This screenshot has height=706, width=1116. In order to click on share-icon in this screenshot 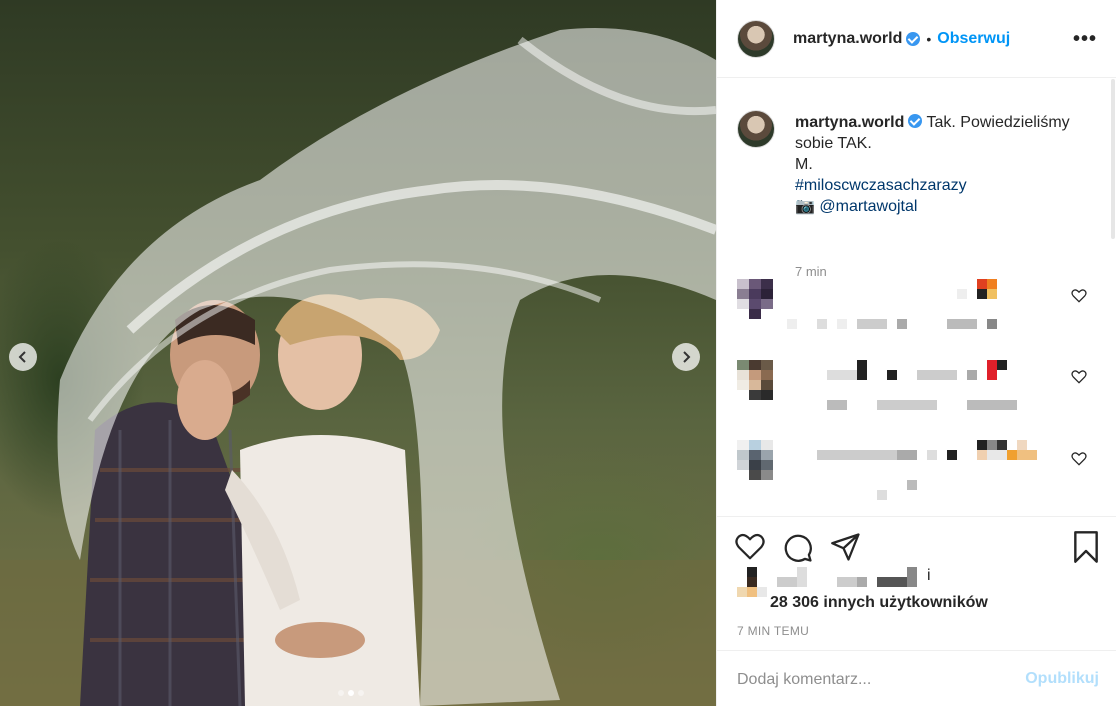, I will do `click(846, 547)`.